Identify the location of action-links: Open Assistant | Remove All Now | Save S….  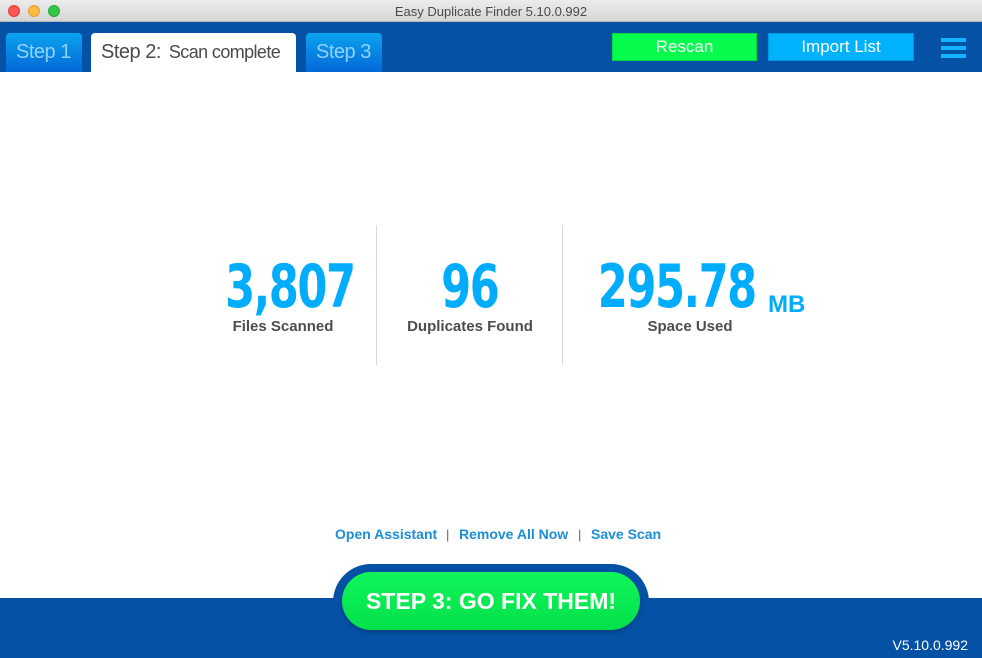
(491, 535).